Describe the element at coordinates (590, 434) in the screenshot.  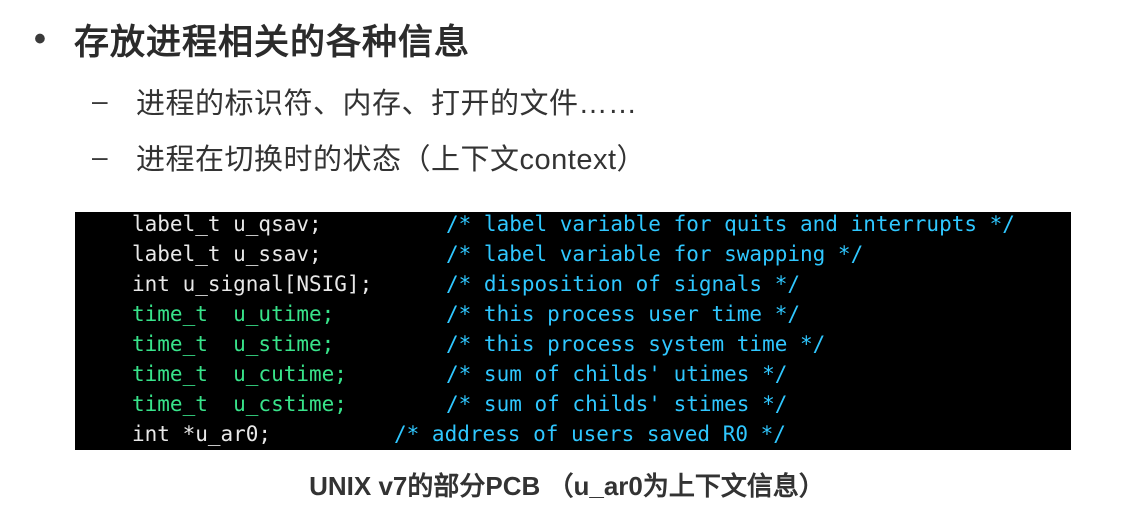
I see `code-comment: /* address of users saved R0 */` at that location.